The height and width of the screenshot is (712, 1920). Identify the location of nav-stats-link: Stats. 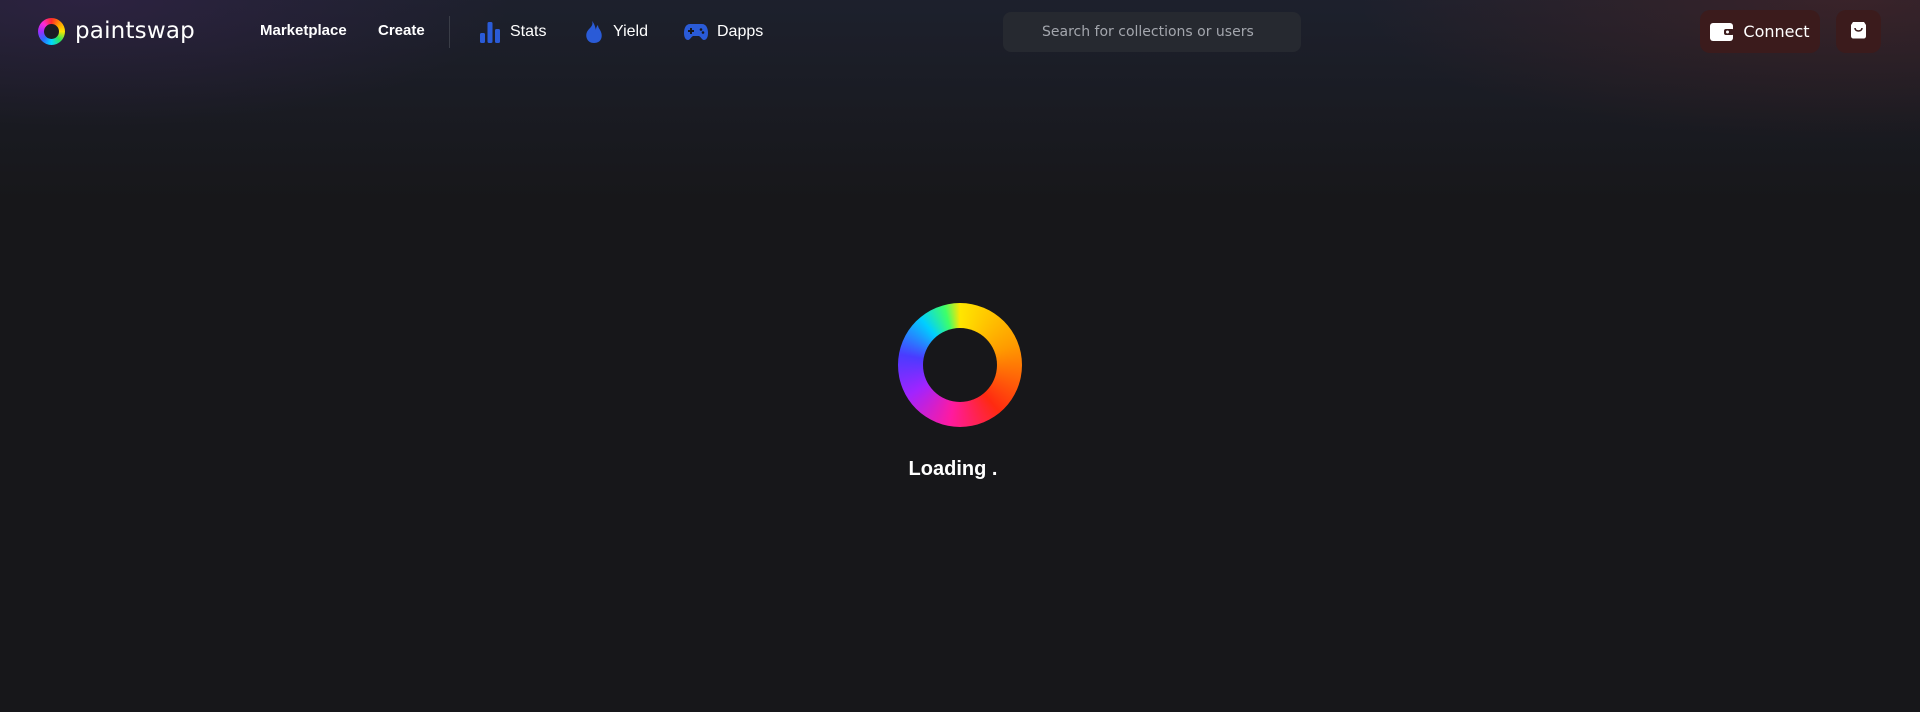
(512, 32).